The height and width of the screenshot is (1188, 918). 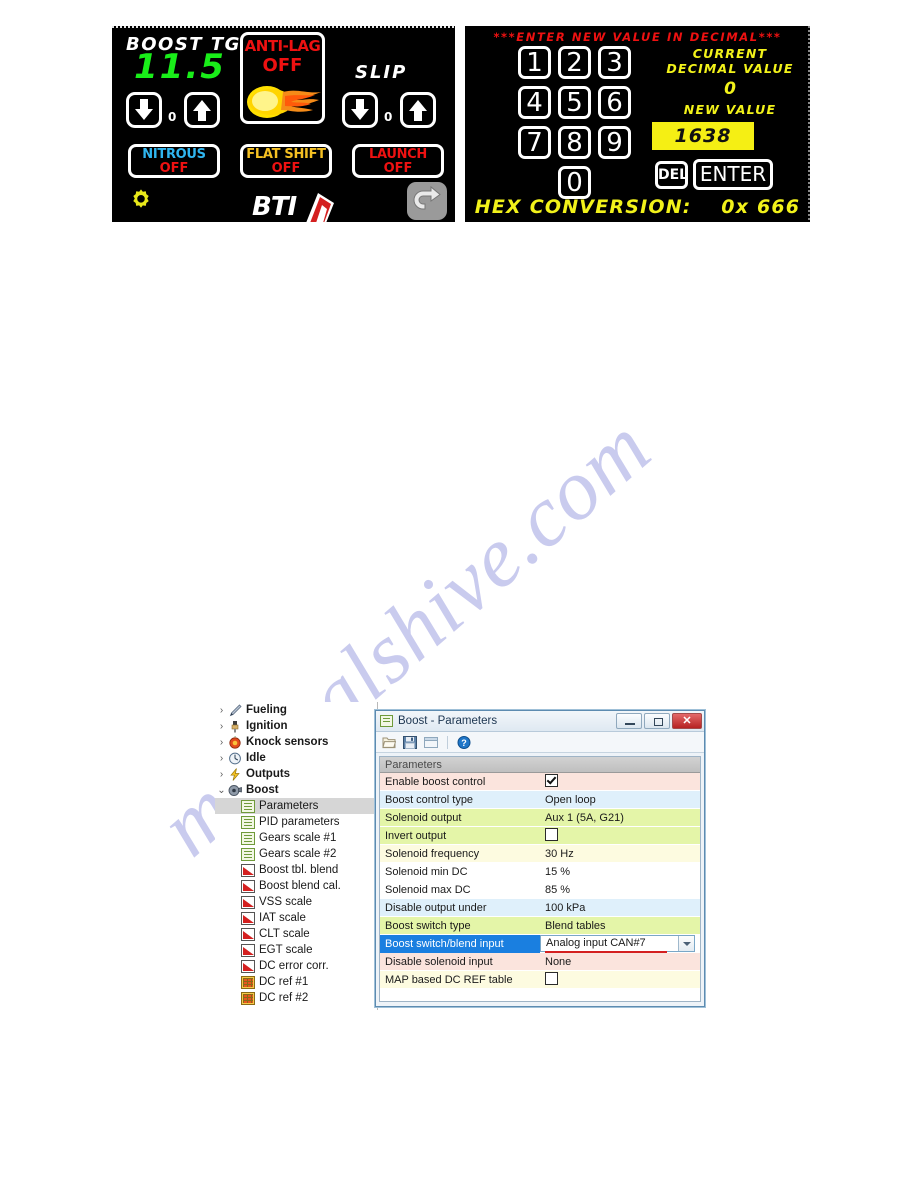 I want to click on param-value-cell: Aux 1 (5A, G21), so click(x=620, y=818).